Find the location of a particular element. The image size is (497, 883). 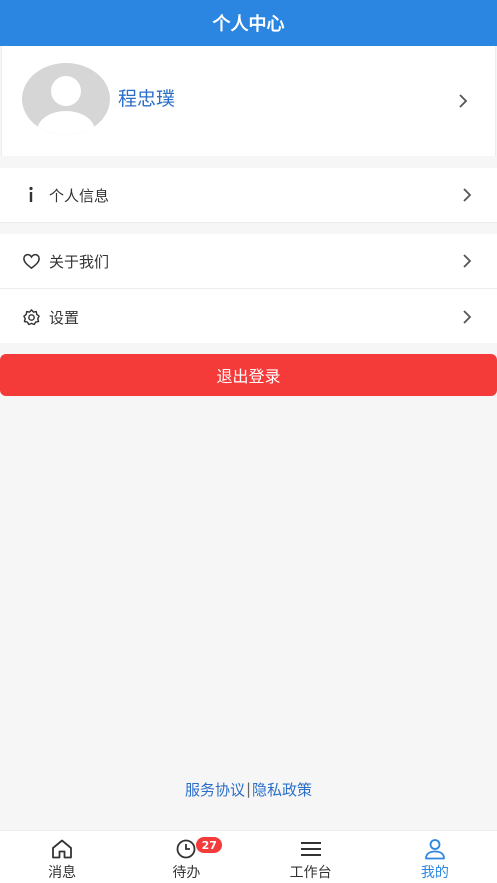

logout-button: 退出登录 is located at coordinates (248, 375).